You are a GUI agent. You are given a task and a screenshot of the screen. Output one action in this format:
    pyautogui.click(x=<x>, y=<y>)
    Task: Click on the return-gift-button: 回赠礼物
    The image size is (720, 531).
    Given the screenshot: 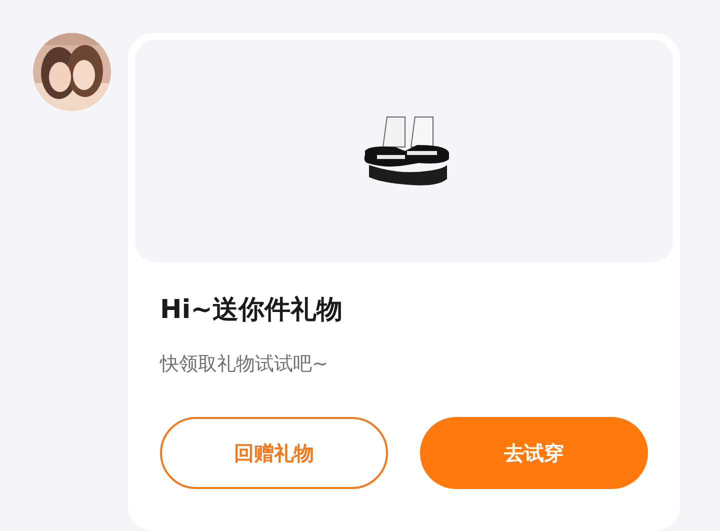 What is the action you would take?
    pyautogui.click(x=274, y=453)
    